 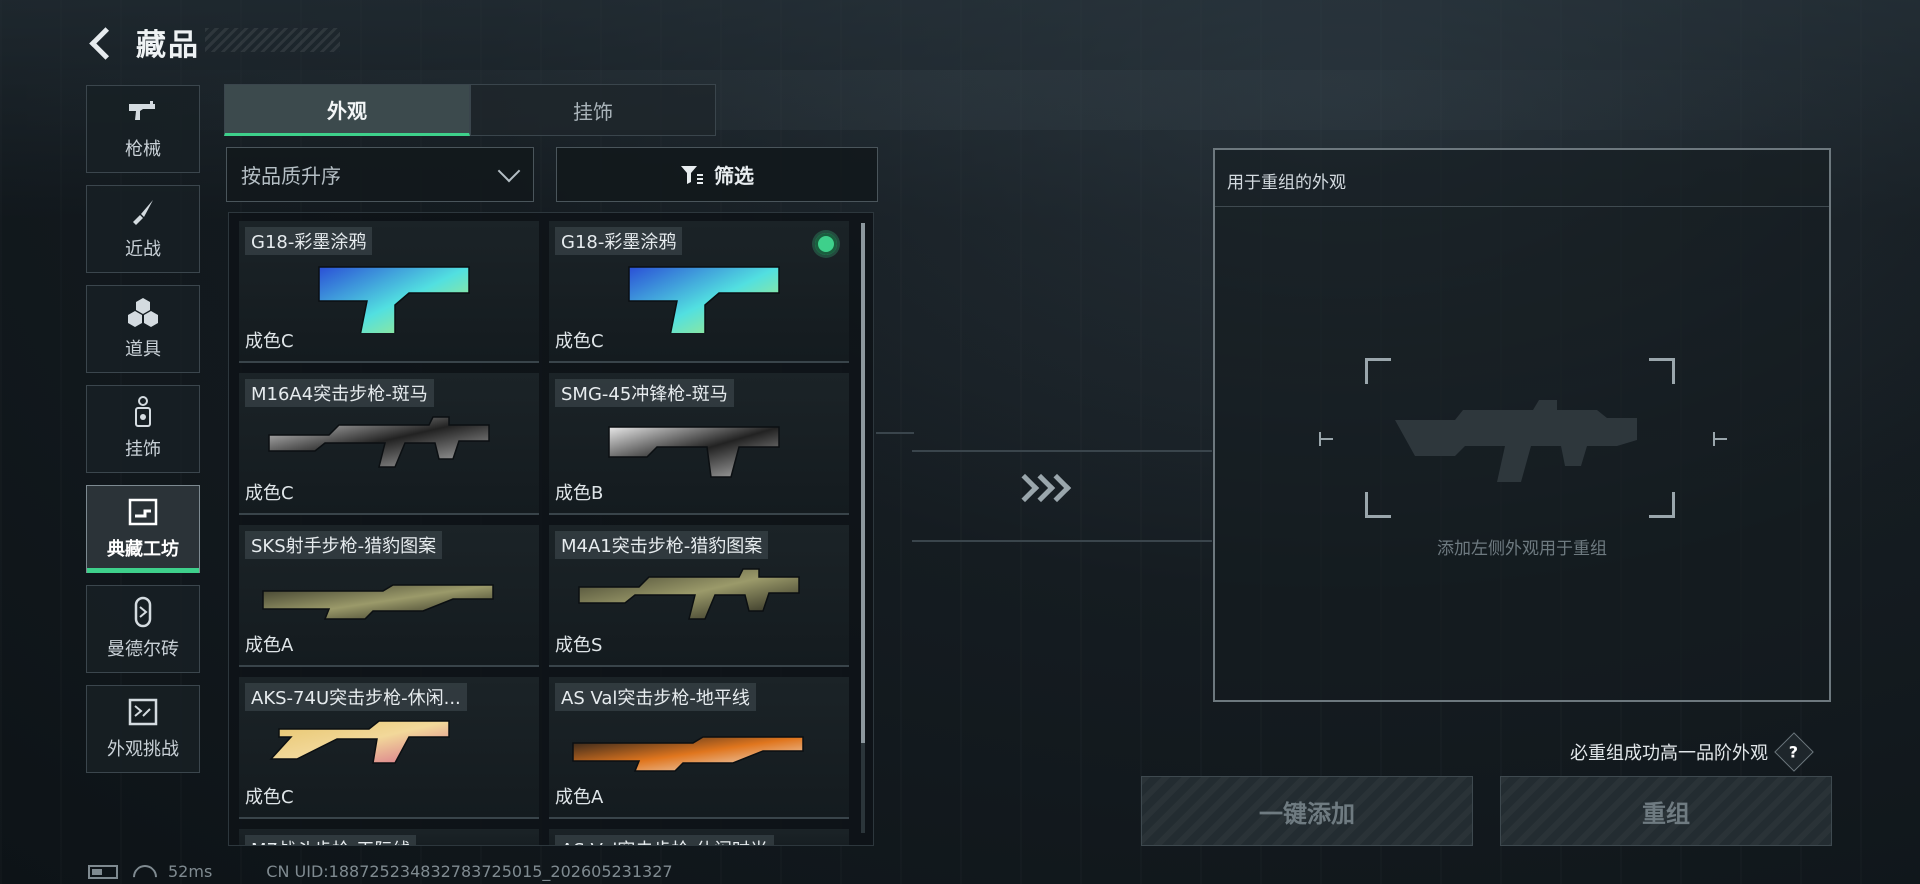 I want to click on skin-name: M7战斗步枪-天际线, so click(x=331, y=840).